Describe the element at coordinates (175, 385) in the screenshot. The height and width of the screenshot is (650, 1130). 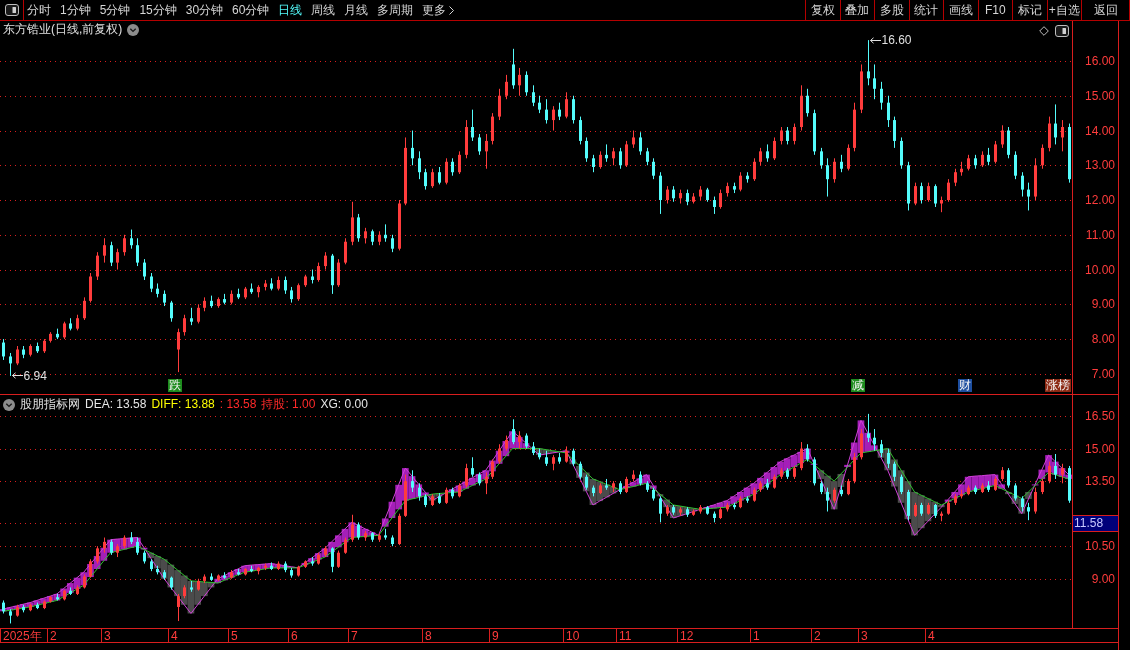
I see `signal-tag: 跌` at that location.